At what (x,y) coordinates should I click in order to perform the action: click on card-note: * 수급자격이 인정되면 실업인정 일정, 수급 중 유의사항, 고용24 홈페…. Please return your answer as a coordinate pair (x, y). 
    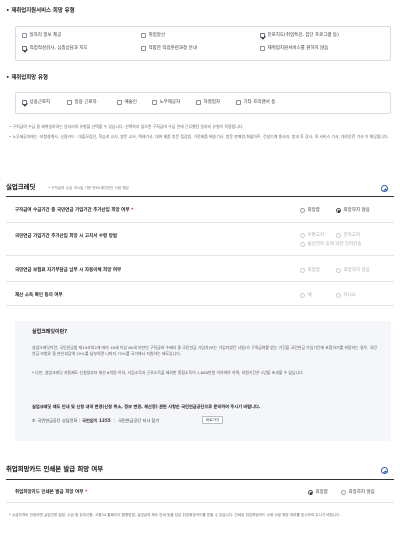
    Looking at the image, I should click on (175, 515).